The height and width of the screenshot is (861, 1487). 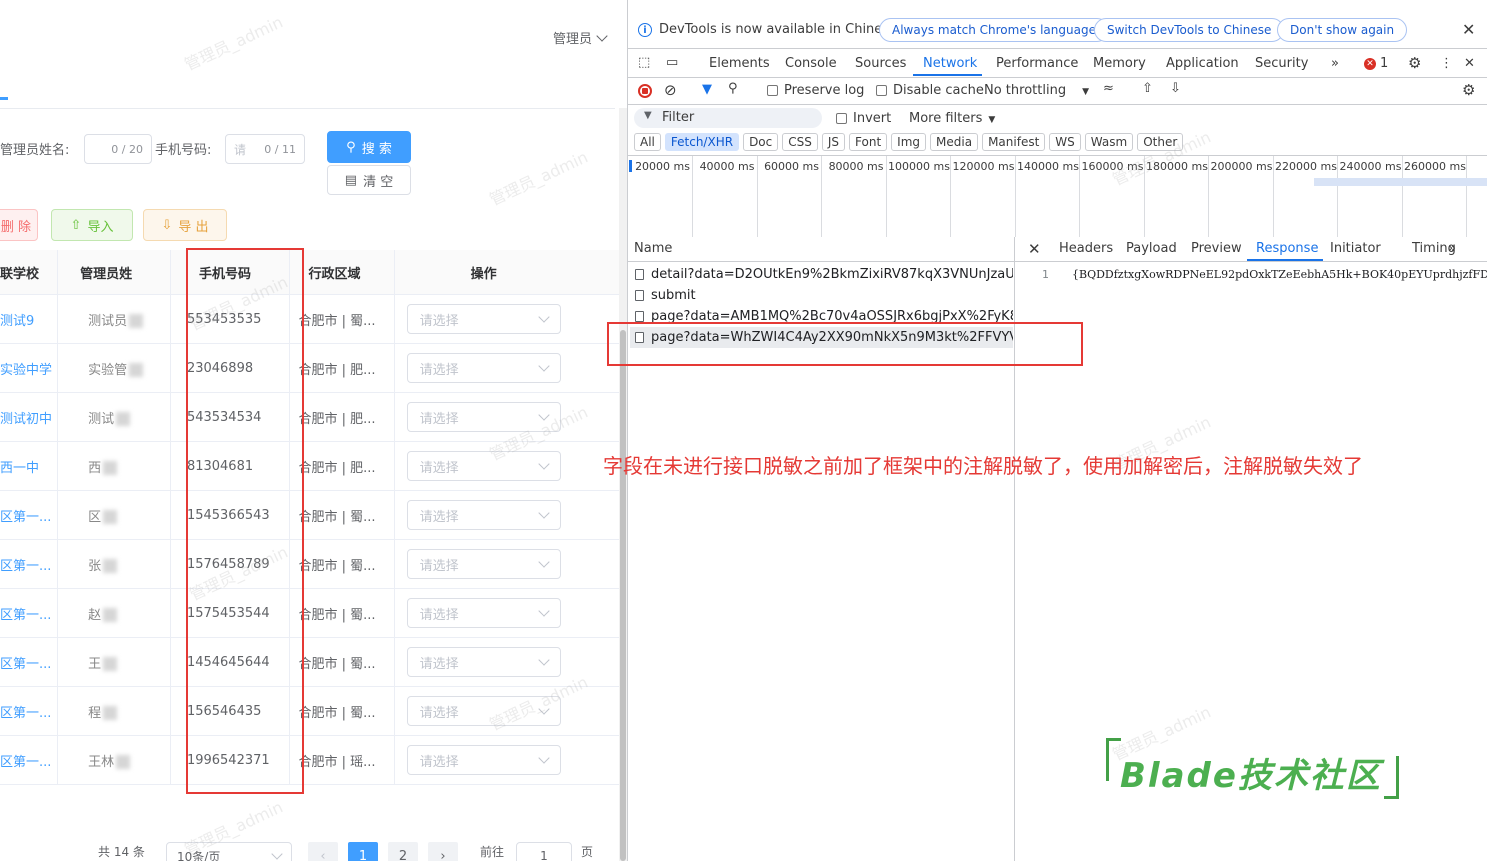 I want to click on tab-security: Security, so click(x=1281, y=63).